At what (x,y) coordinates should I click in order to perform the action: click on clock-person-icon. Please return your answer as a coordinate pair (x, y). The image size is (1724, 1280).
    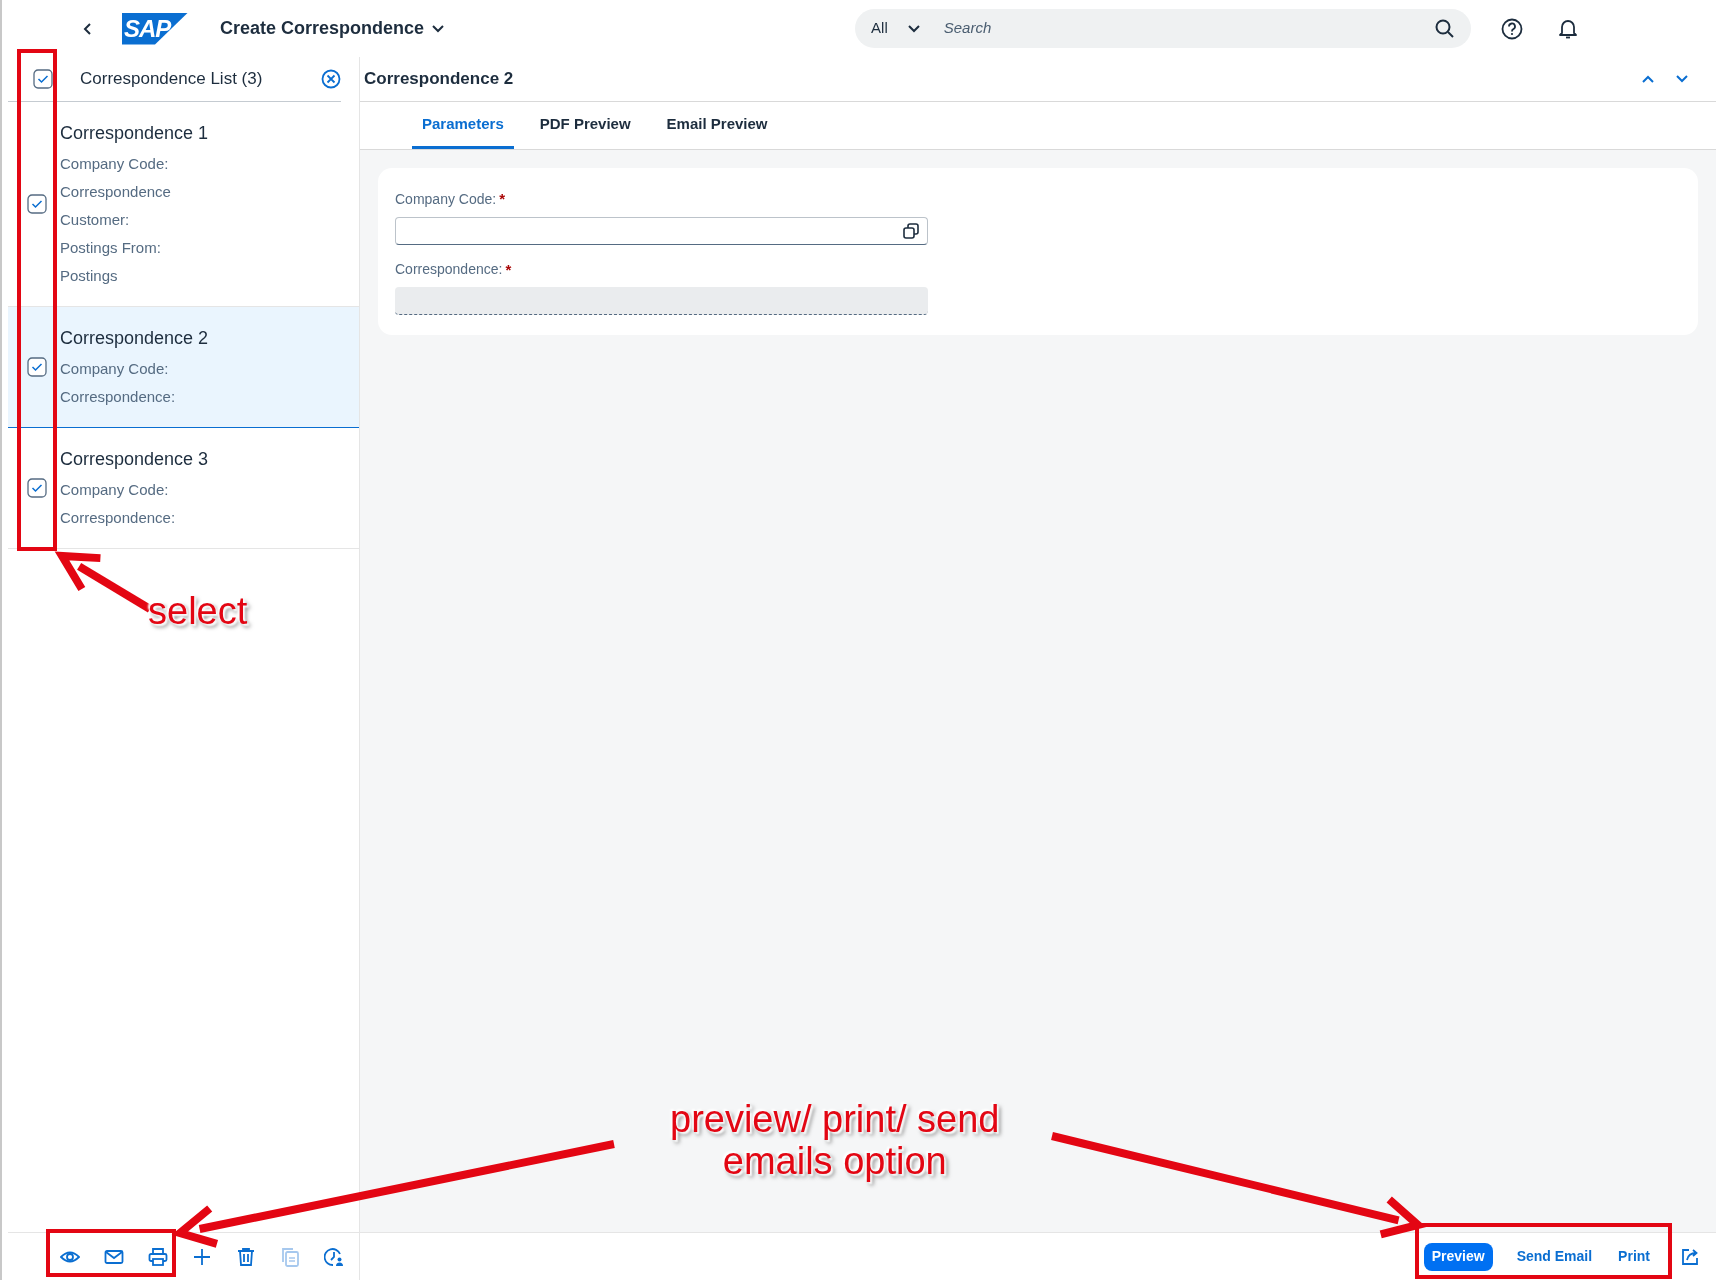
    Looking at the image, I should click on (334, 1256).